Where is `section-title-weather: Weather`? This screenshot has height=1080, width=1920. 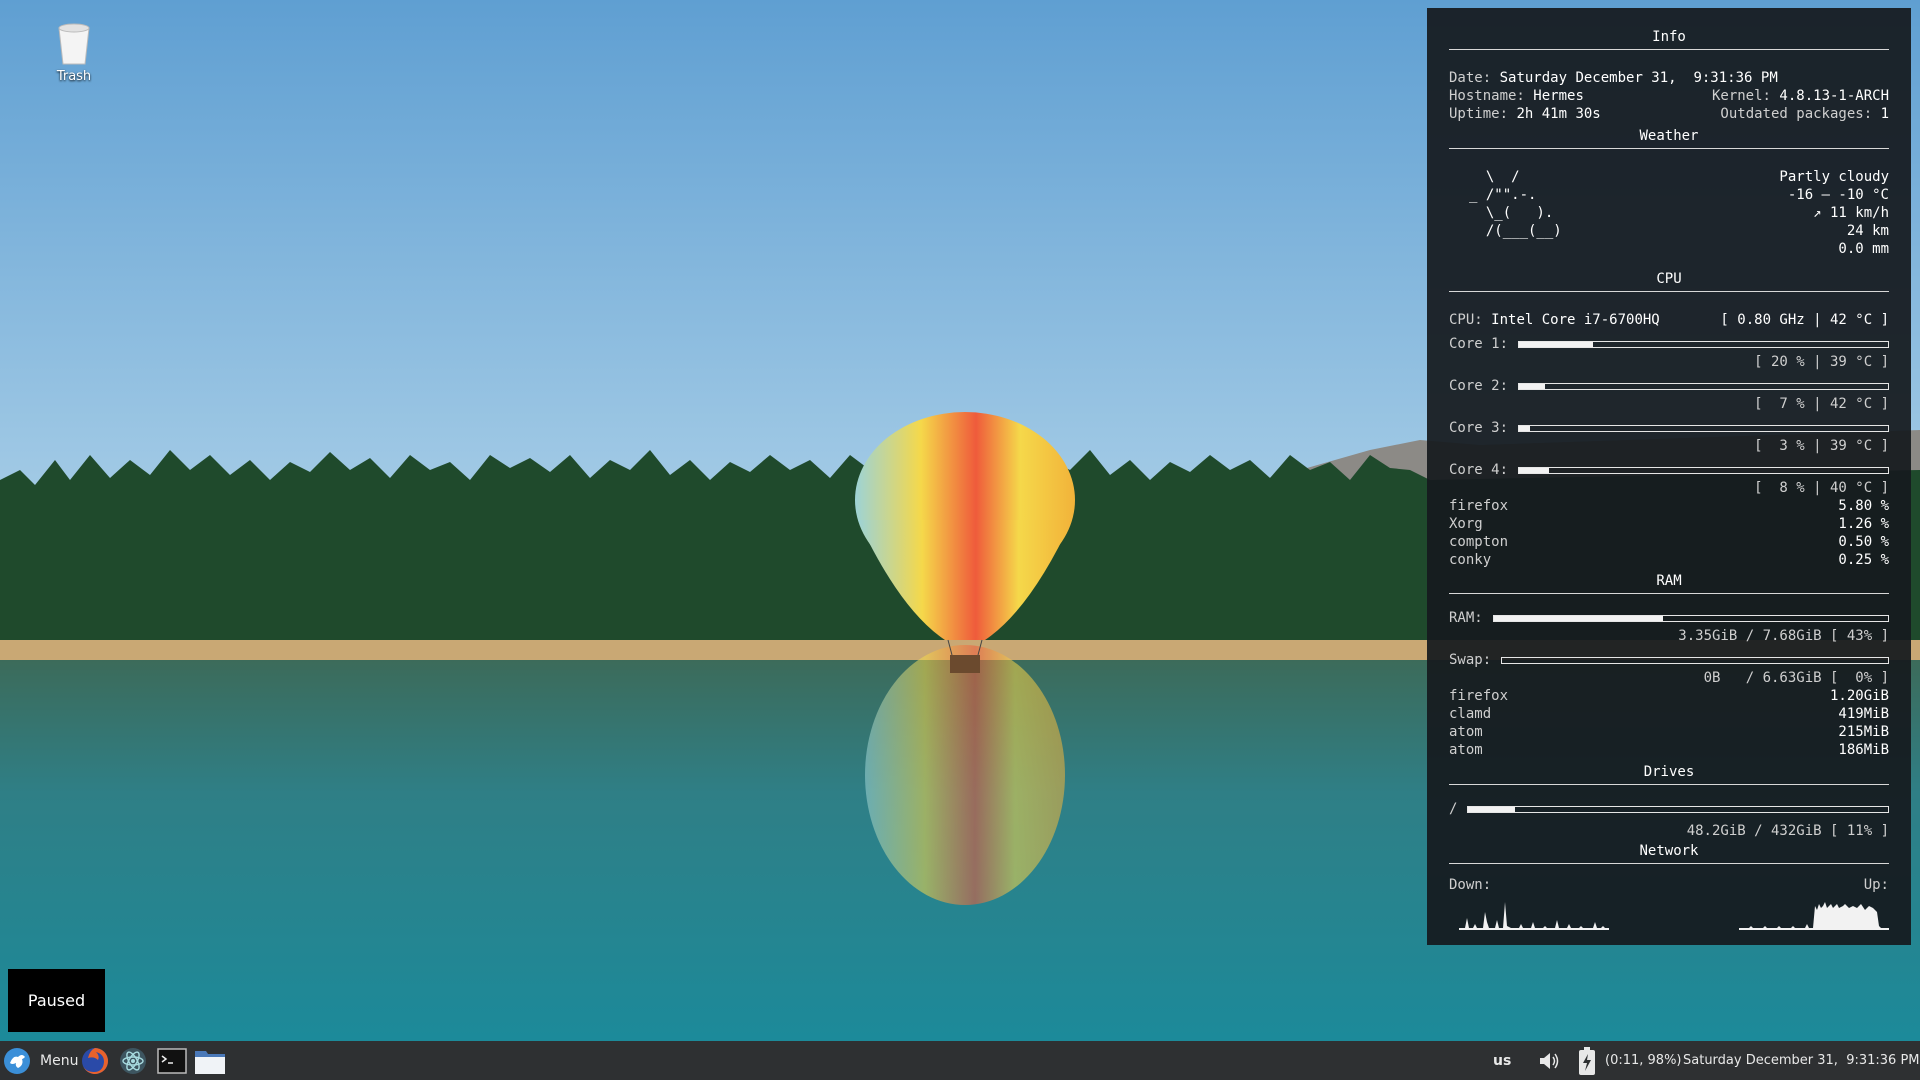 section-title-weather: Weather is located at coordinates (1669, 136).